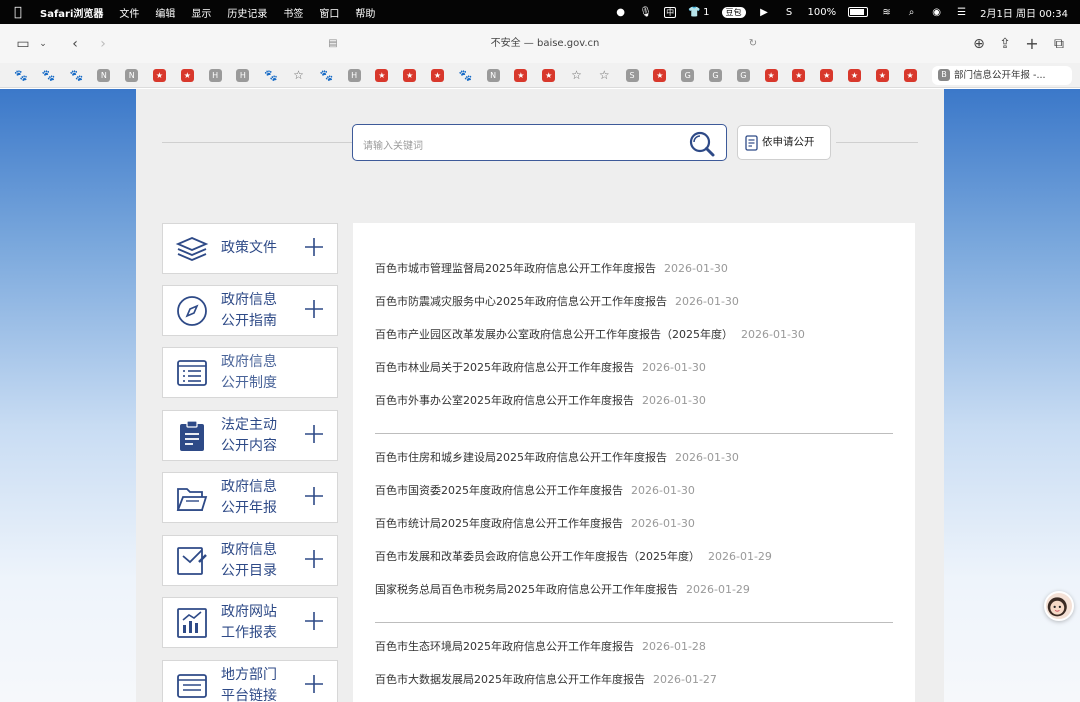 The height and width of the screenshot is (702, 1080). I want to click on wifi-icon: ≋, so click(886, 12).